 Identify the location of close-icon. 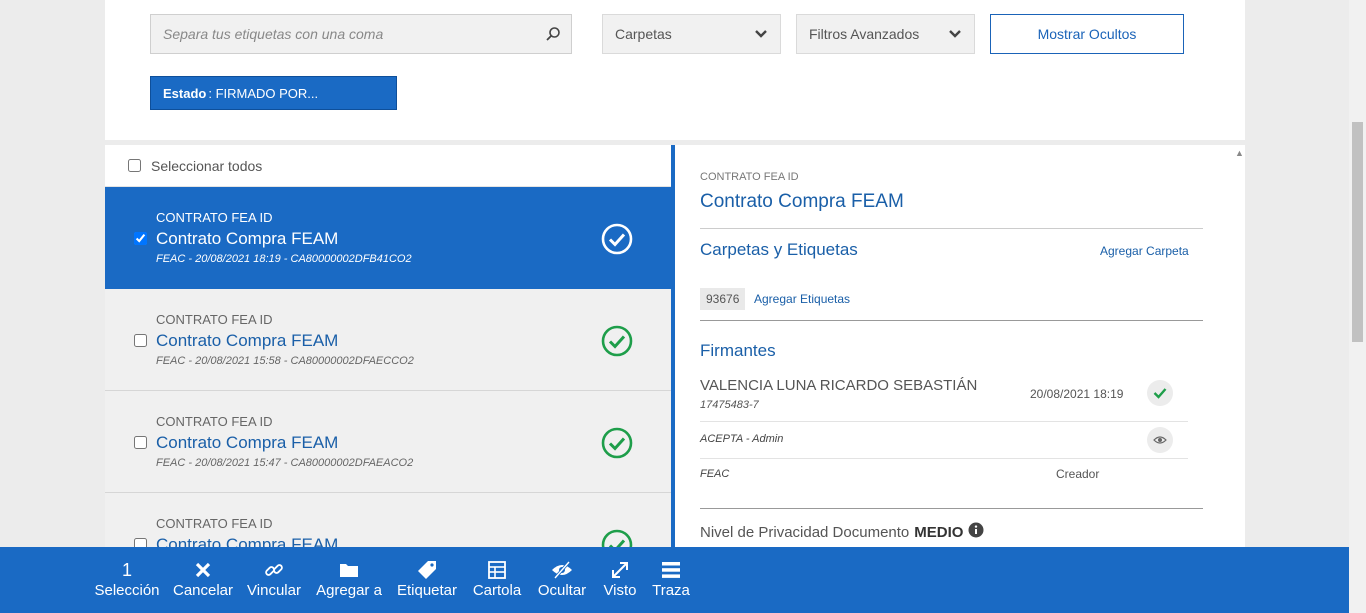
(203, 570).